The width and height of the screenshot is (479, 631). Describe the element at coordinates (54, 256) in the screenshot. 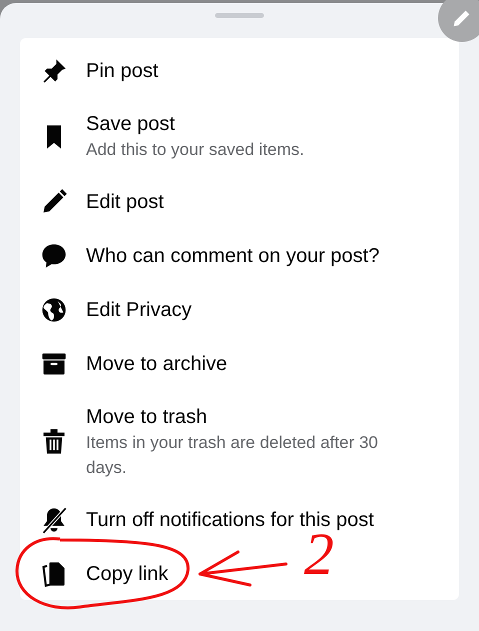

I see `speech-bubble-icon` at that location.